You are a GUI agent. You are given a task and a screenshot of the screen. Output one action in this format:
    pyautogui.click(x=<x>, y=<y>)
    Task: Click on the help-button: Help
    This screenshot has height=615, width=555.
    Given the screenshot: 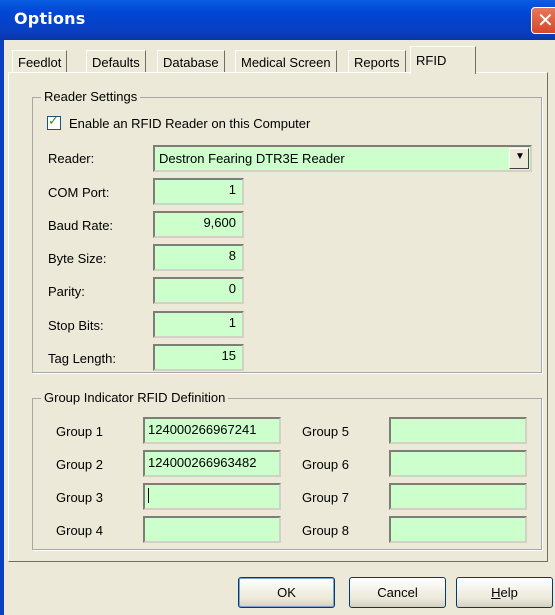 What is the action you would take?
    pyautogui.click(x=504, y=592)
    